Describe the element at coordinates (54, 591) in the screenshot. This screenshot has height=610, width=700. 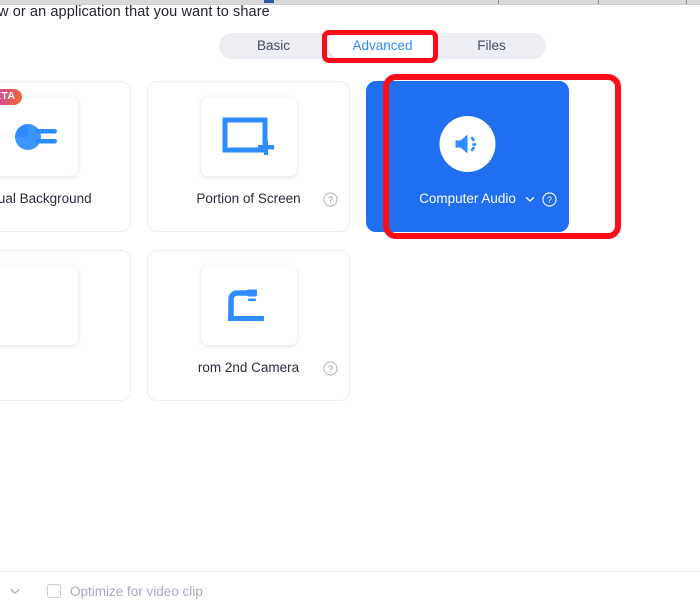
I see `optimize-for-video-clip-checkbox` at that location.